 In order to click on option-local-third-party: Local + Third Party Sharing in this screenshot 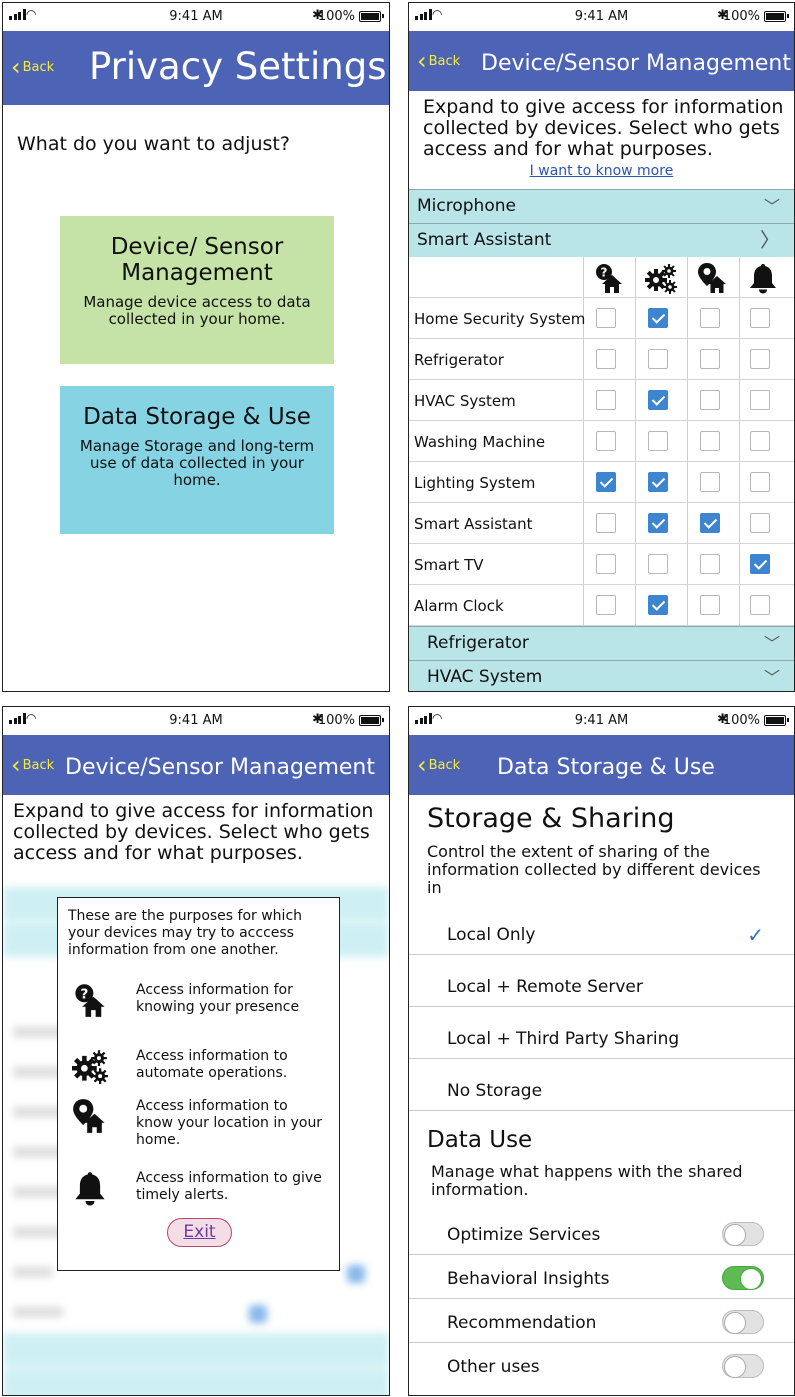, I will do `click(601, 1033)`.